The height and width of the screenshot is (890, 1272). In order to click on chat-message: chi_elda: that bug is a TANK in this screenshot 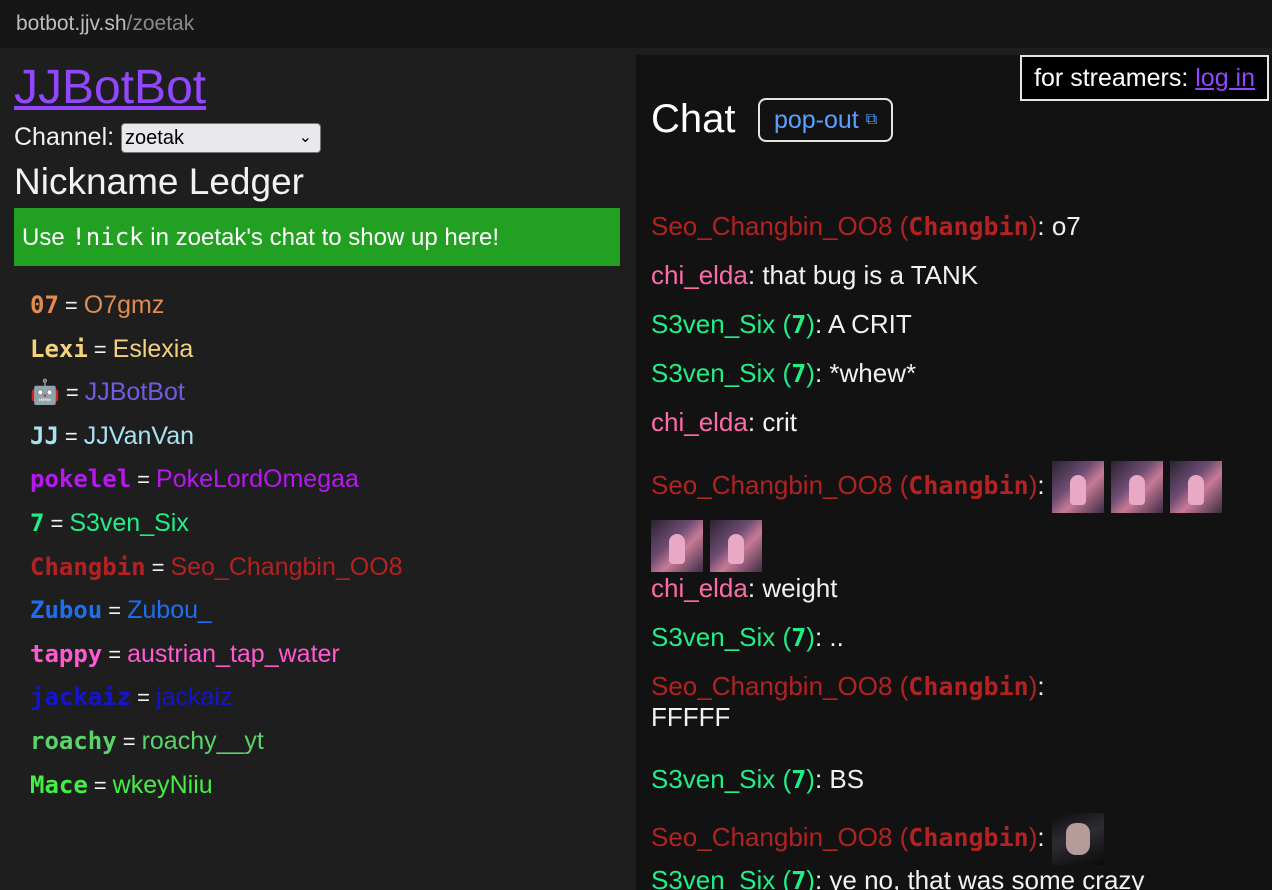, I will do `click(956, 284)`.